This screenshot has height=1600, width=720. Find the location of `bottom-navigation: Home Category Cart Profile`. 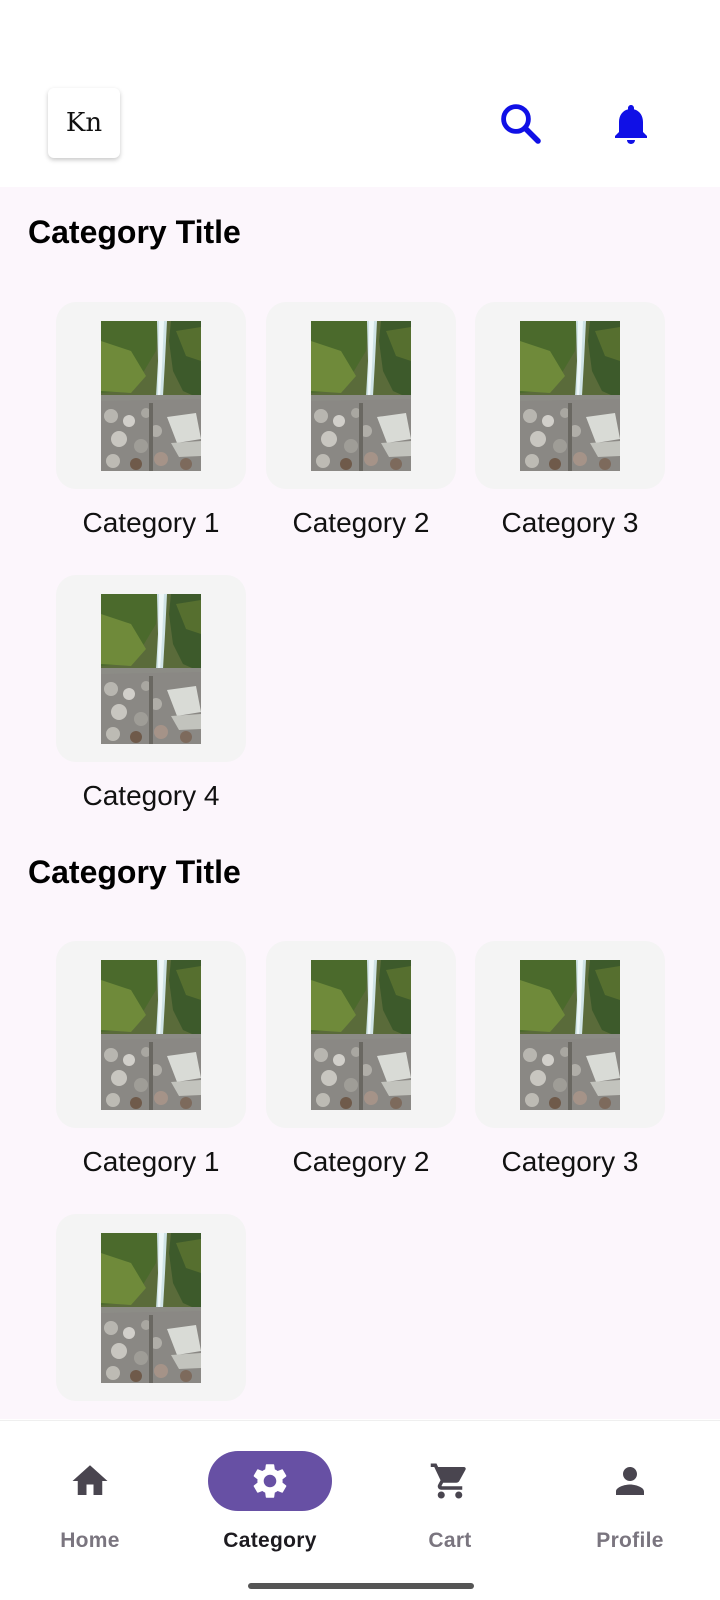

bottom-navigation: Home Category Cart Profile is located at coordinates (360, 1510).